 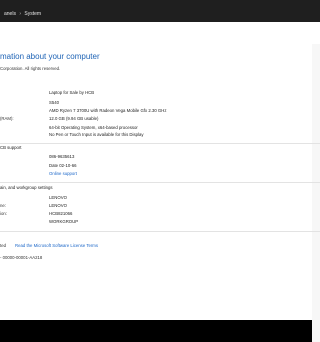 I want to click on ram-value: 12.0 GB (9.94 GB usable), so click(x=74, y=118).